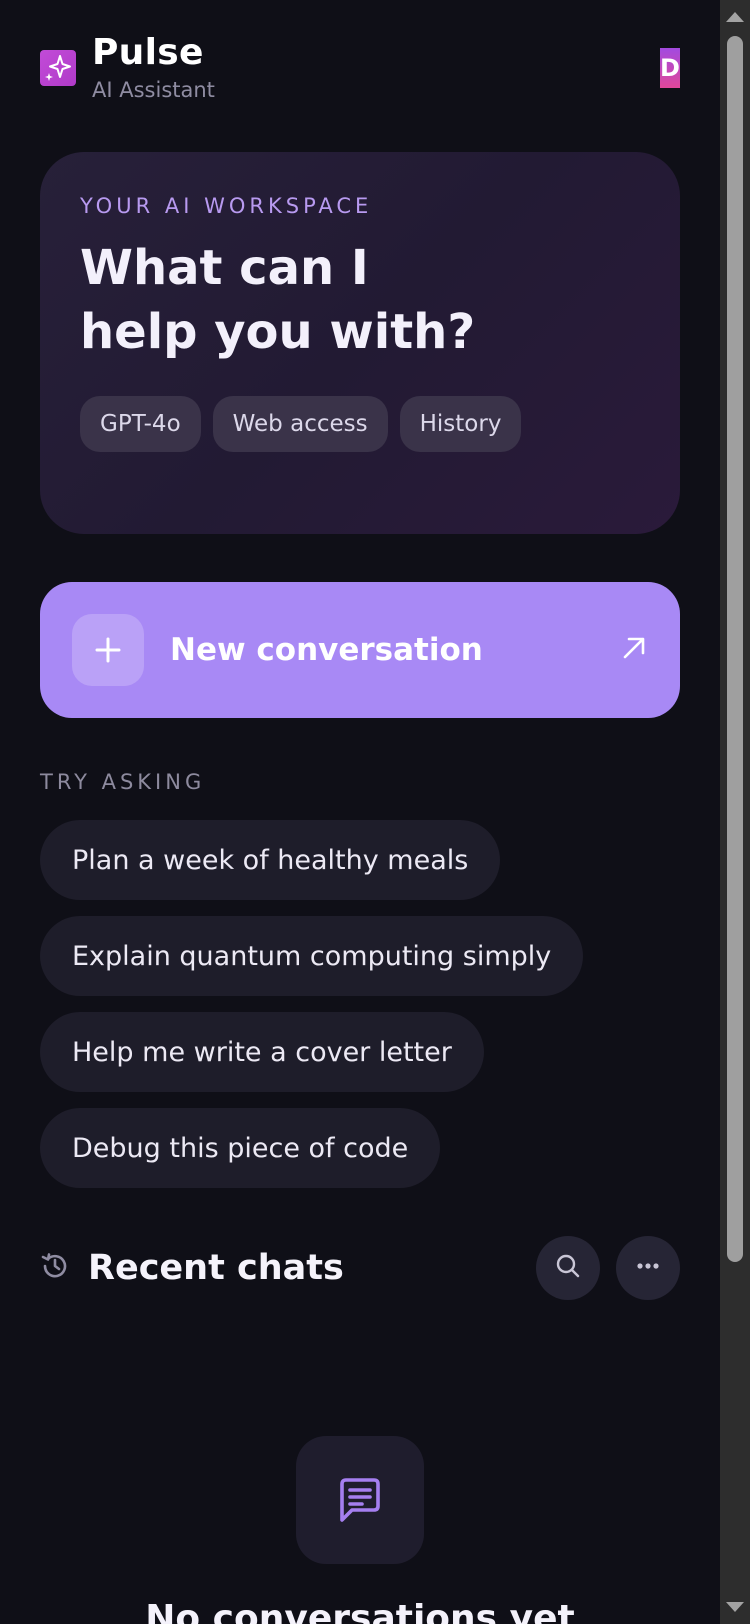  I want to click on scroll-down-arrow-icon, so click(735, 1607).